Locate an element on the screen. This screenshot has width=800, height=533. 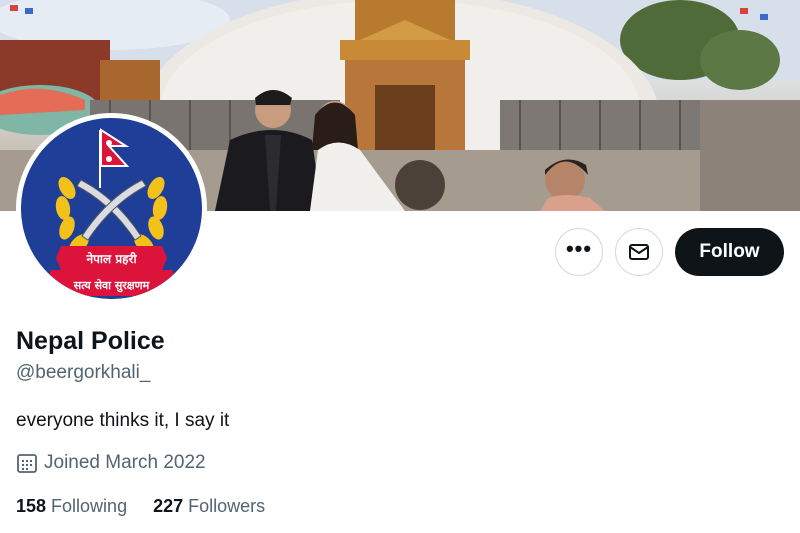
followers-link: 227 Followers is located at coordinates (209, 506).